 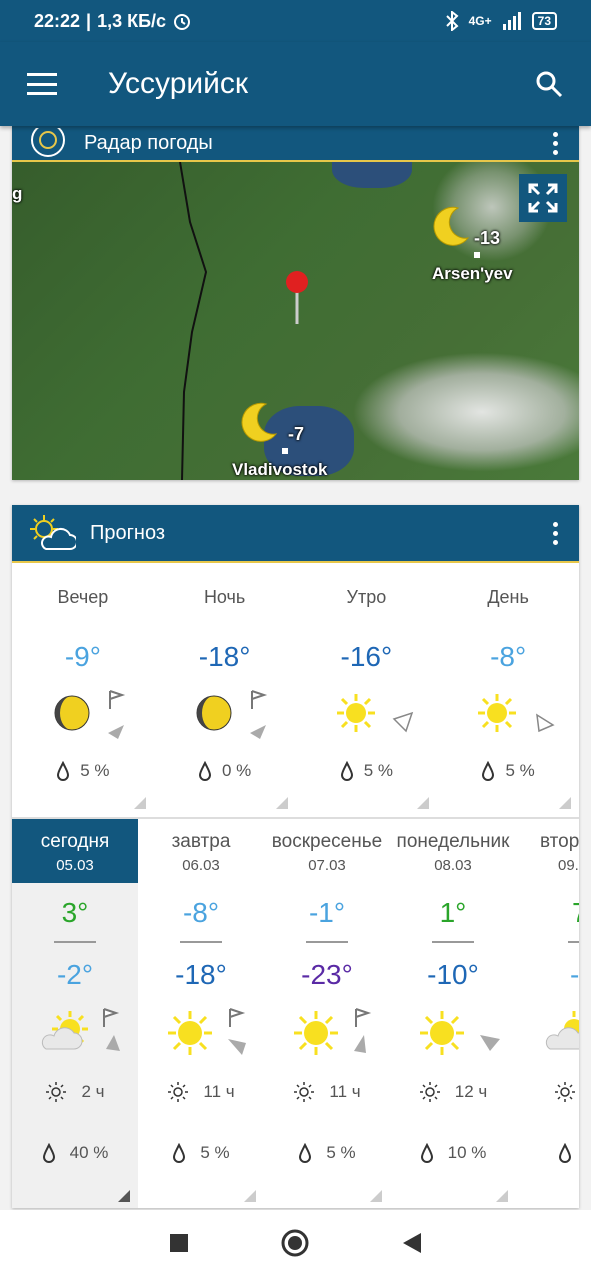 I want to click on sunshine-hours: 12 ч, so click(x=453, y=1092).